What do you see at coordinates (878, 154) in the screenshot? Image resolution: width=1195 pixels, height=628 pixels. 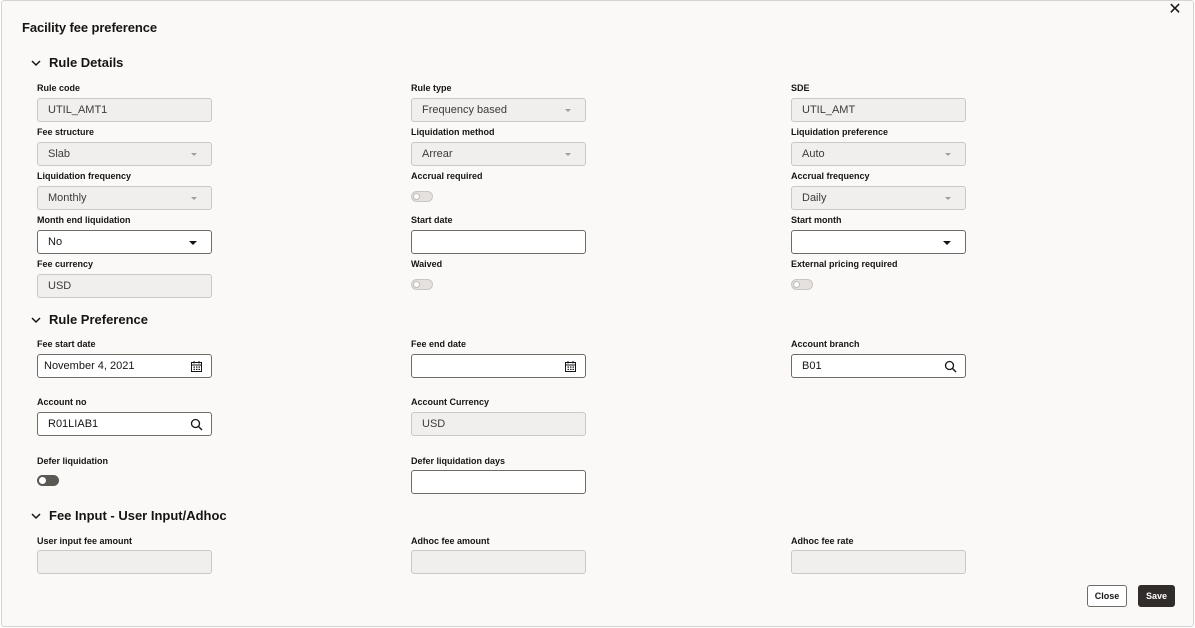 I see `liquidation-preference-select: Auto` at bounding box center [878, 154].